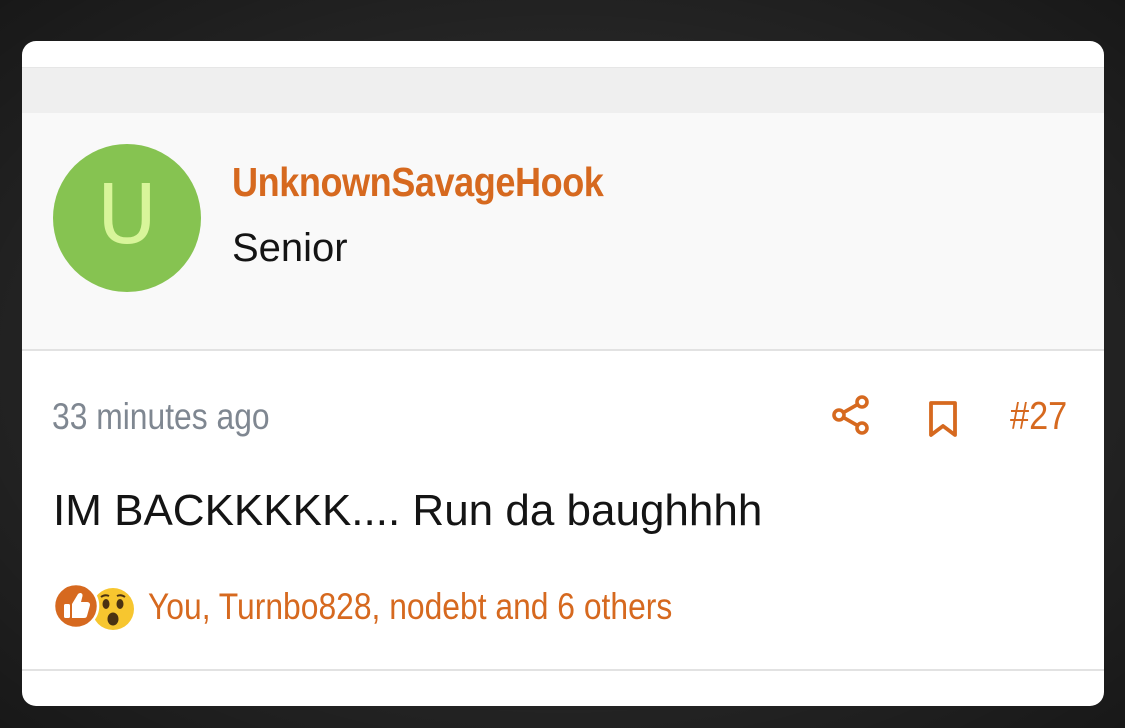 This screenshot has width=1125, height=728. Describe the element at coordinates (290, 248) in the screenshot. I see `user-title: Senior` at that location.